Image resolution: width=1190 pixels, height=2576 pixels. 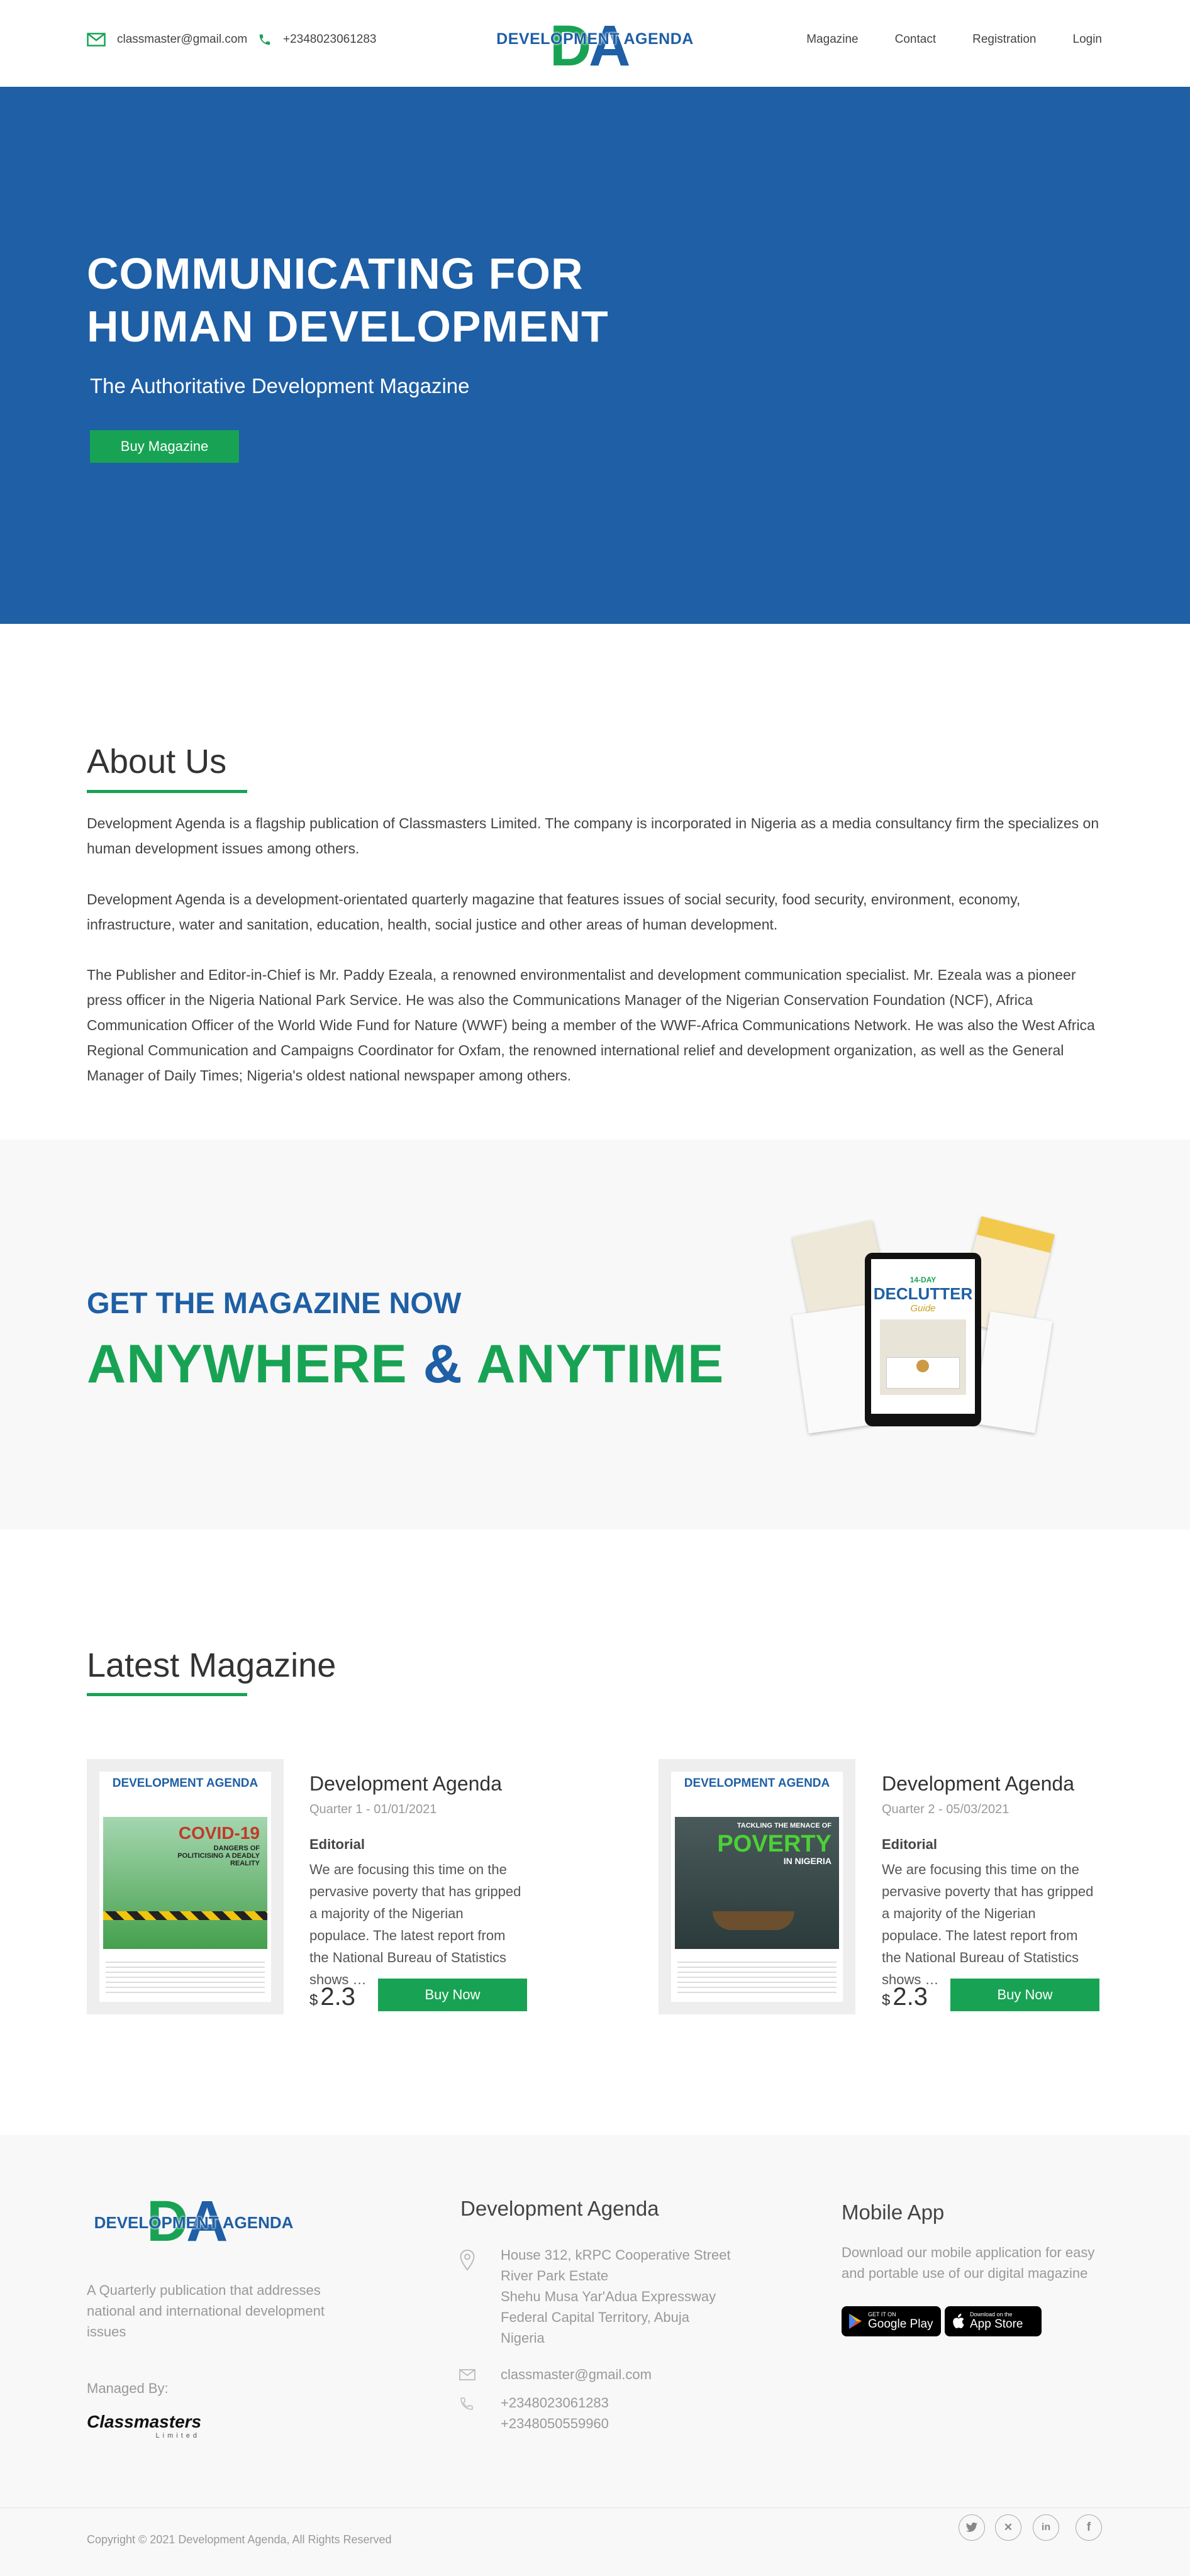 I want to click on address-line-2: River Park Estate, so click(x=555, y=2276).